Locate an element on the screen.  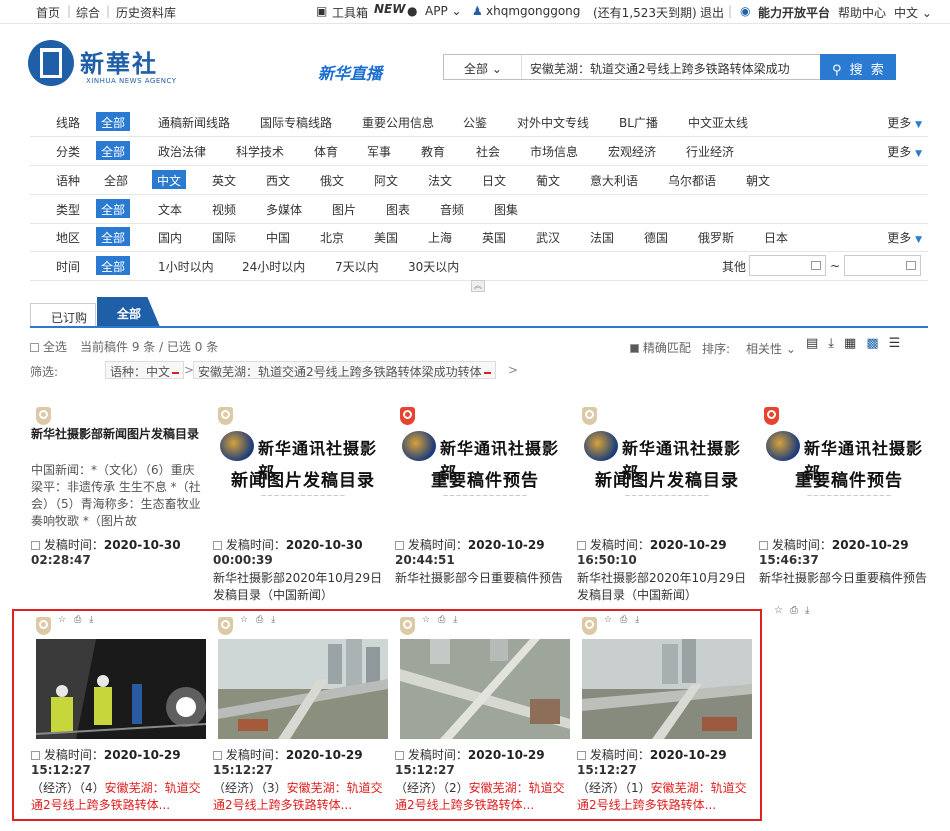
filter-option: 音频 is located at coordinates (452, 209).